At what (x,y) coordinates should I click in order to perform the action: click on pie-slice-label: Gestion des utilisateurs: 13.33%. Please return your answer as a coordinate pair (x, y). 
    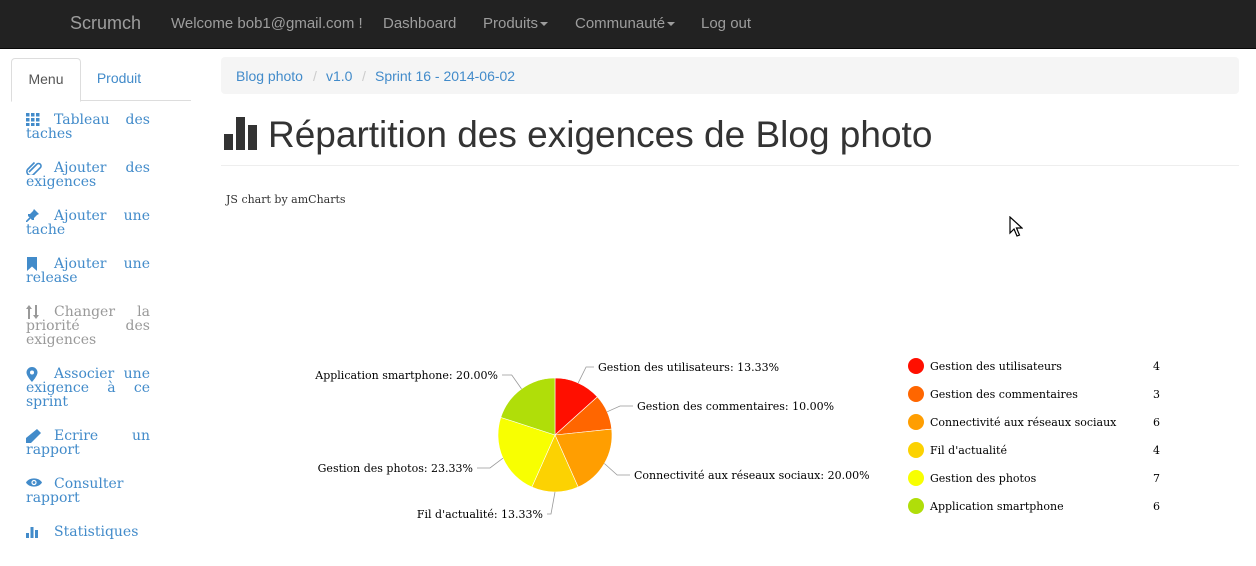
    Looking at the image, I should click on (688, 367).